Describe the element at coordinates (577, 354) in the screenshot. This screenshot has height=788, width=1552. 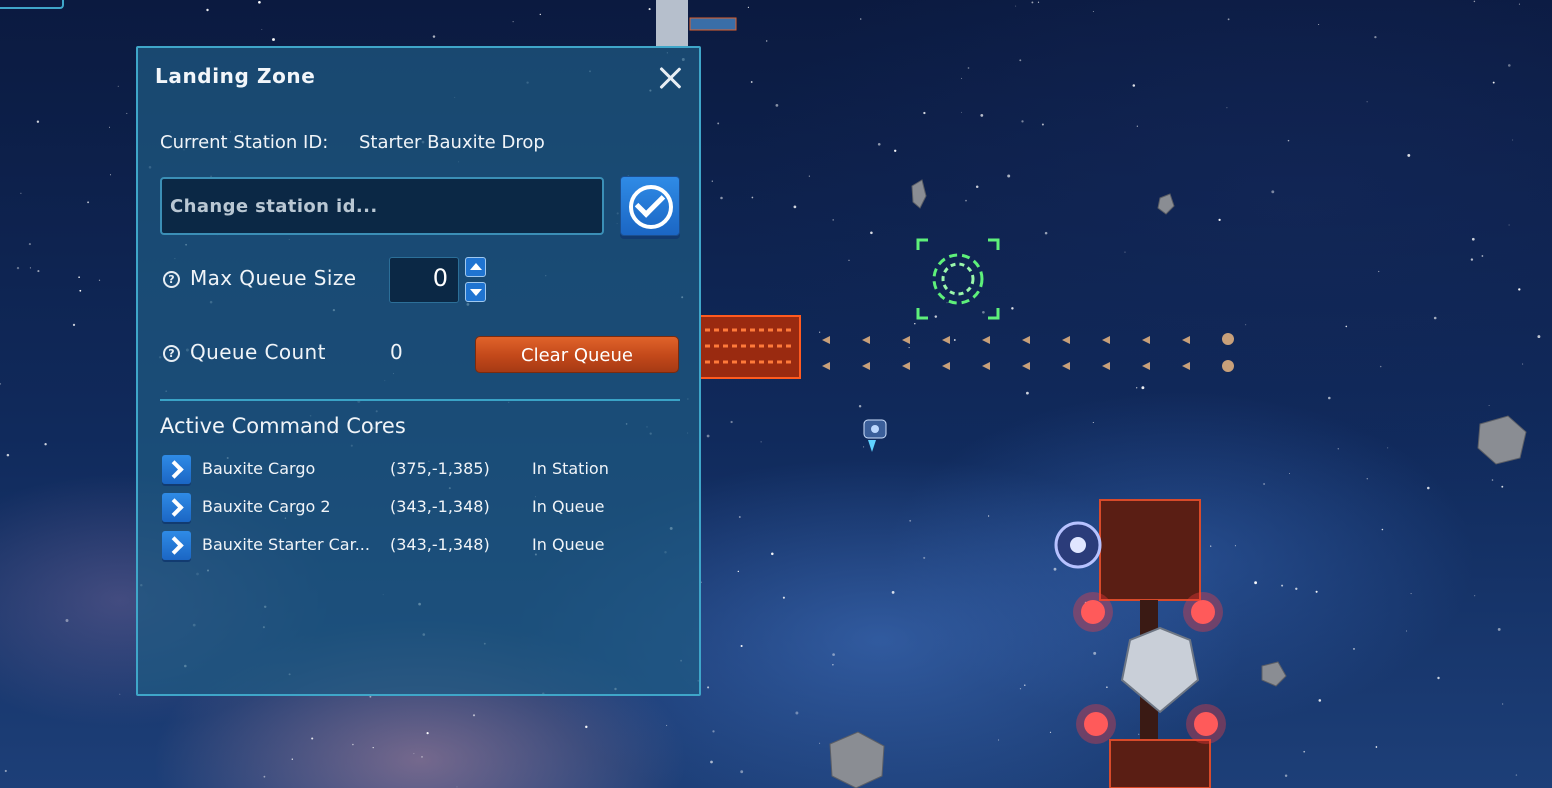
I see `clear-queue-button: Clear Queue` at that location.